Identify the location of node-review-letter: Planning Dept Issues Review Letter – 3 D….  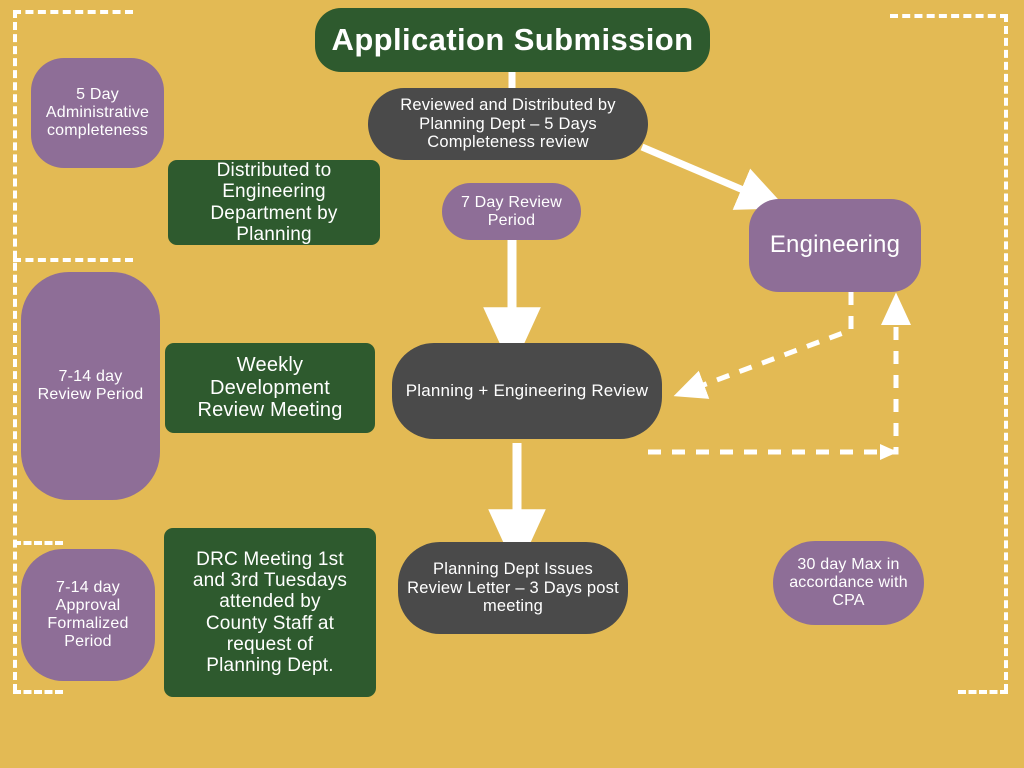
(513, 588).